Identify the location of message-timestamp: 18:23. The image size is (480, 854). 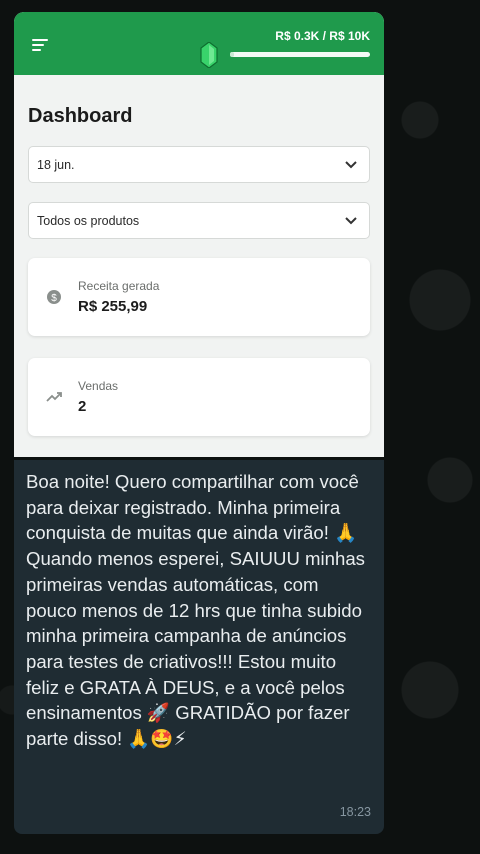
(355, 812).